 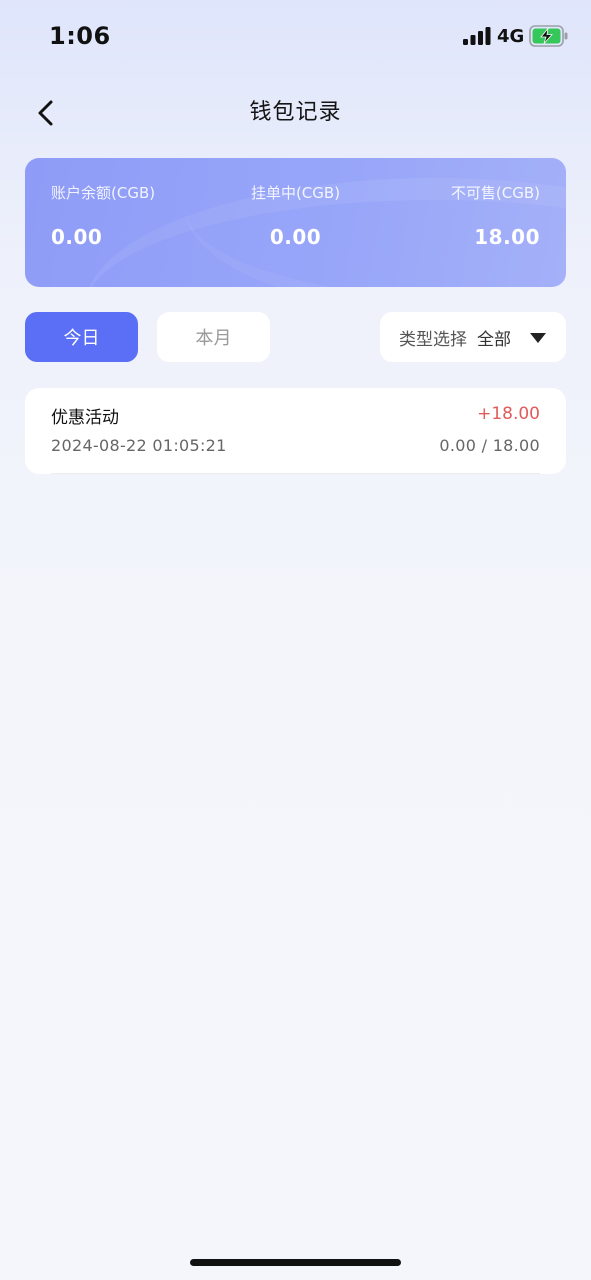 What do you see at coordinates (85, 418) in the screenshot?
I see `record-title: 优惠活动` at bounding box center [85, 418].